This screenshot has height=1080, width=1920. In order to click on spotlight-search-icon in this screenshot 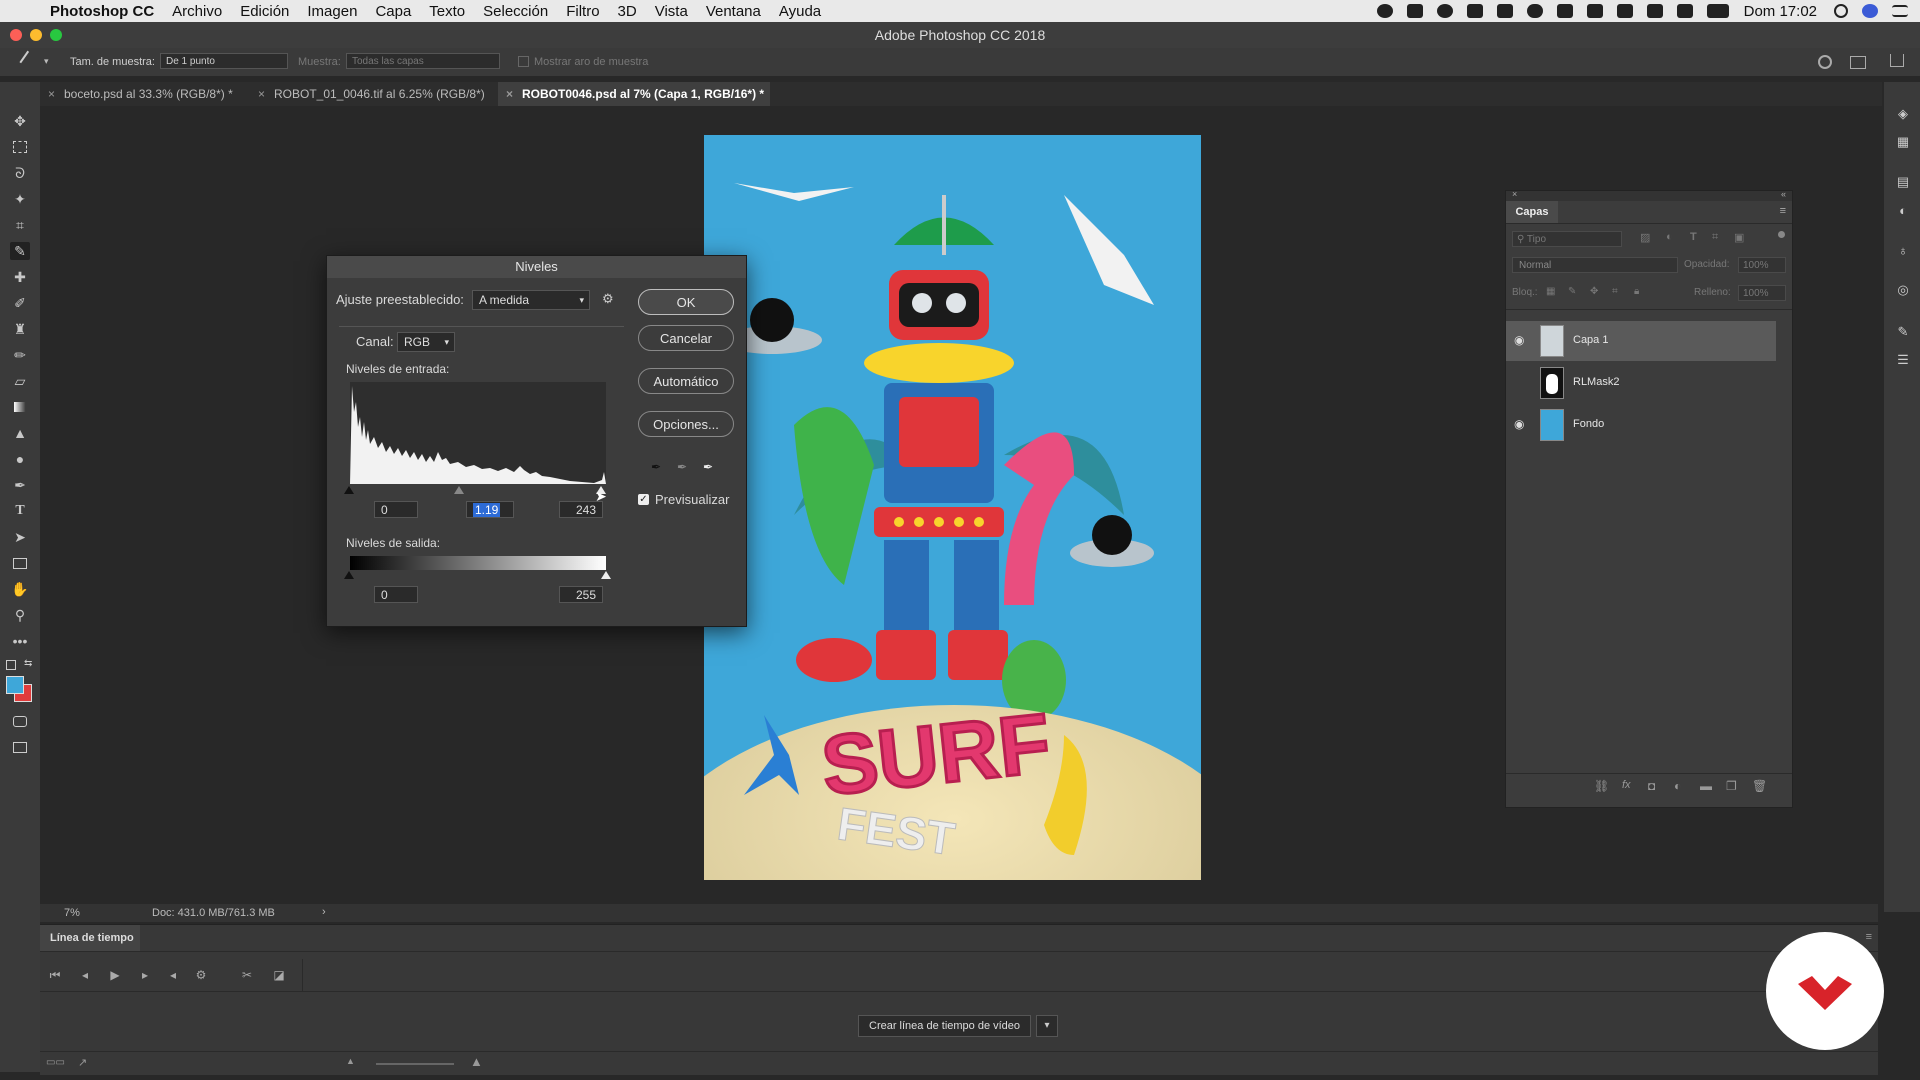, I will do `click(1841, 11)`.